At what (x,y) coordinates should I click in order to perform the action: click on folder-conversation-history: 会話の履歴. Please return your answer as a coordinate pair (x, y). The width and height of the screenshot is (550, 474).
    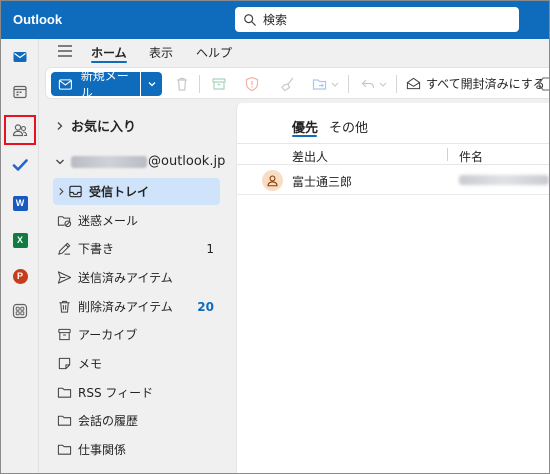
    Looking at the image, I should click on (136, 420).